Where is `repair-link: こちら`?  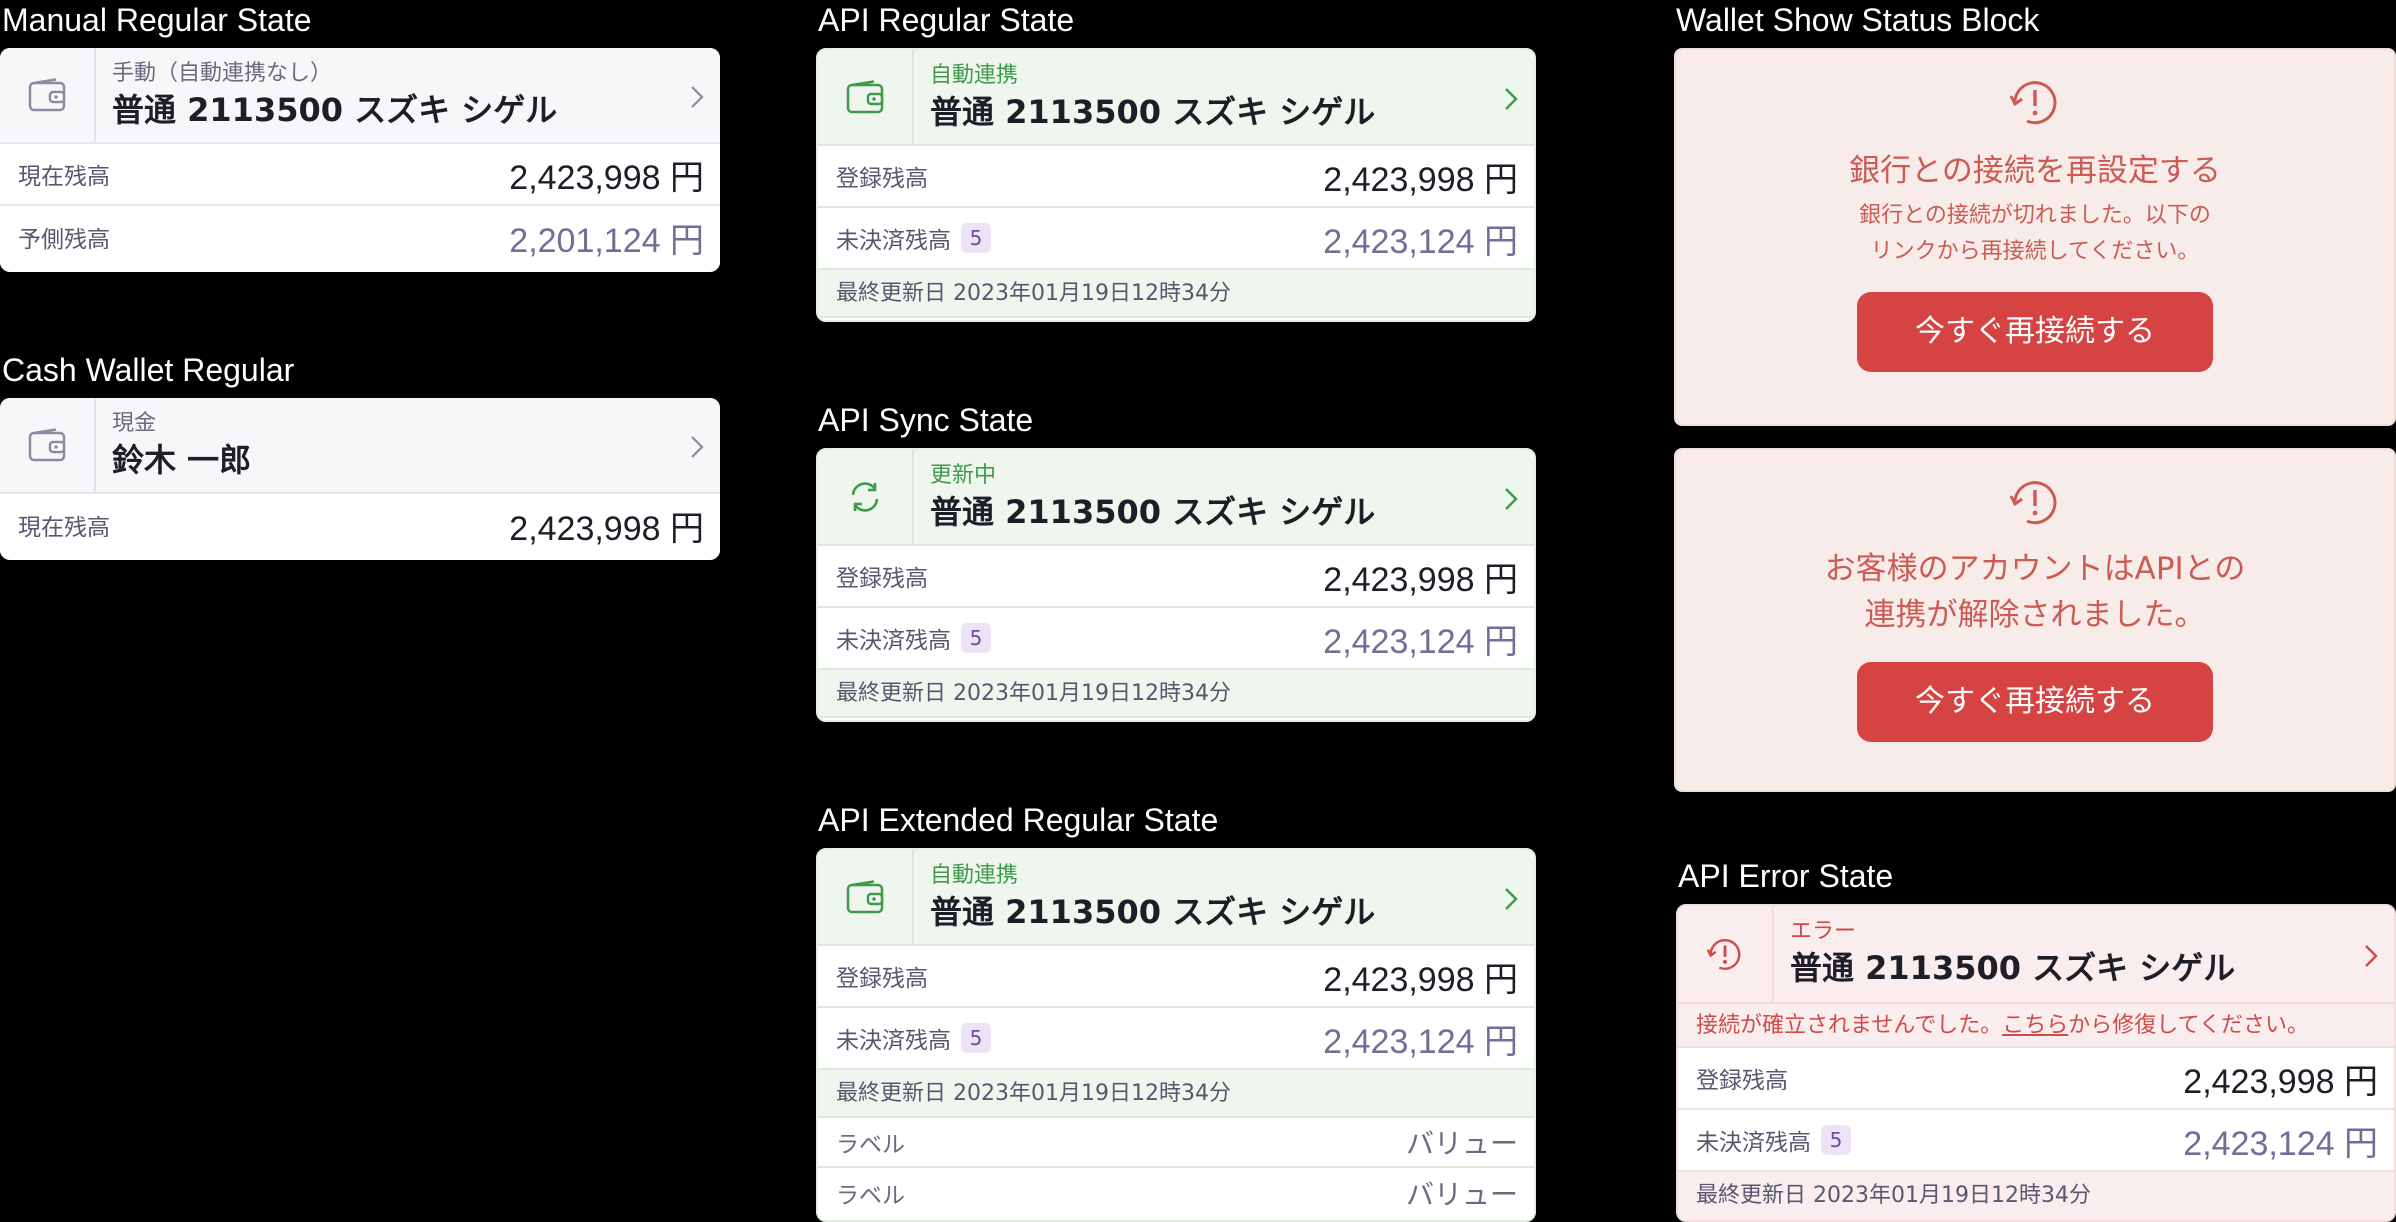 repair-link: こちら is located at coordinates (2035, 1025).